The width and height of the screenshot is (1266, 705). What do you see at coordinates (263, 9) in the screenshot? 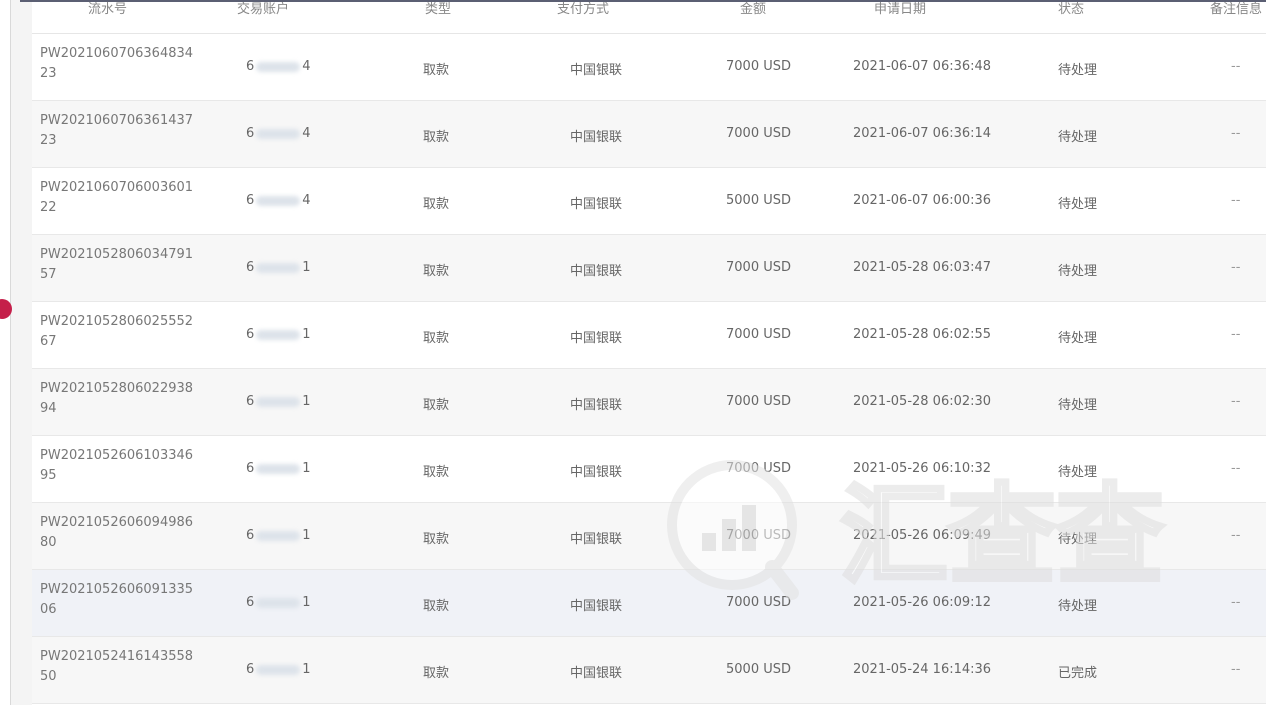
I see `header-account: 交易账户` at bounding box center [263, 9].